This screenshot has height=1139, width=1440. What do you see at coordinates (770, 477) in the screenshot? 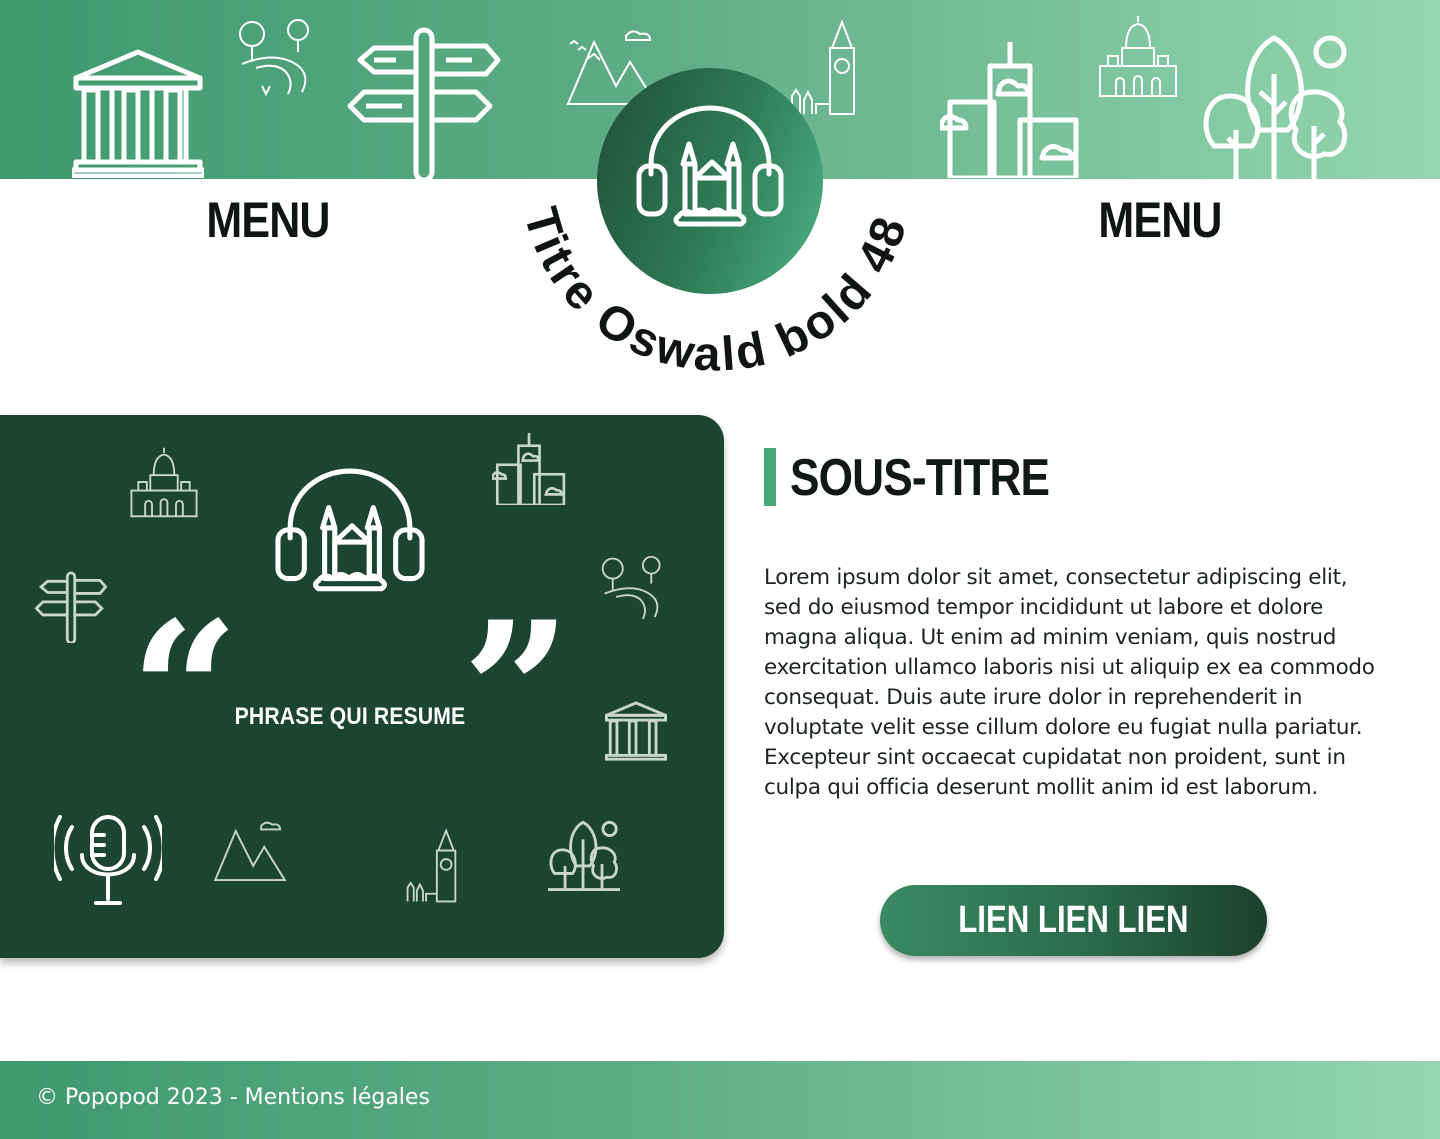
I see `subtitle-accent-bar` at bounding box center [770, 477].